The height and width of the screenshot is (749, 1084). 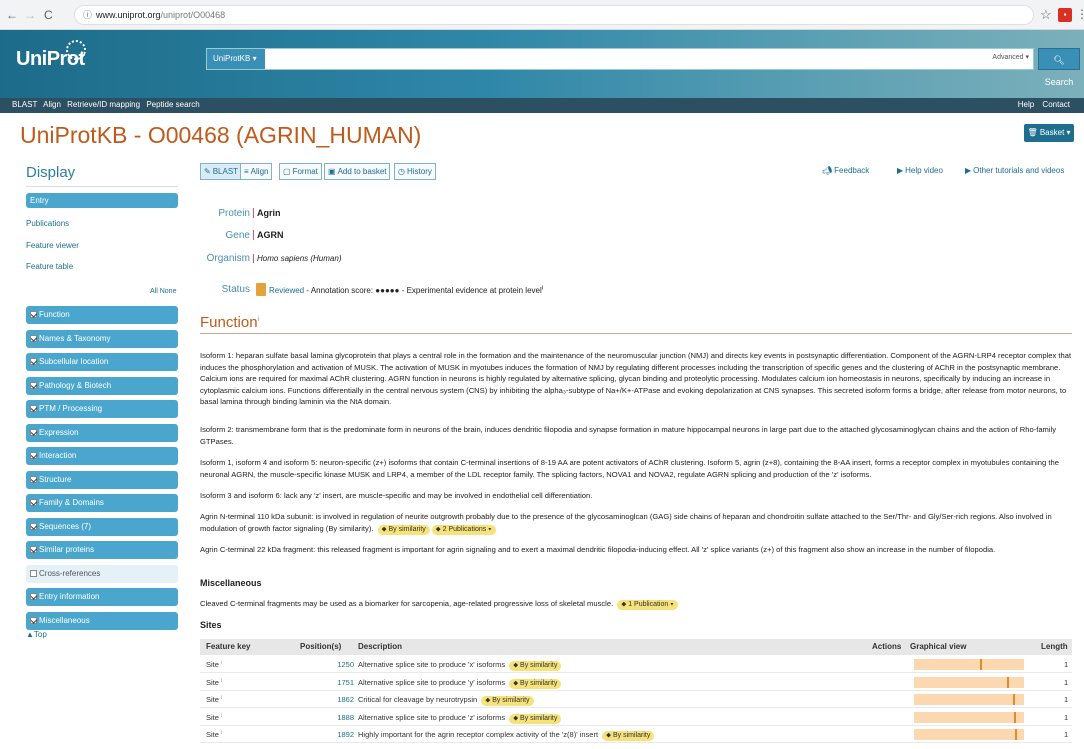 I want to click on organism-value: Homo sapiens (Human), so click(x=297, y=258).